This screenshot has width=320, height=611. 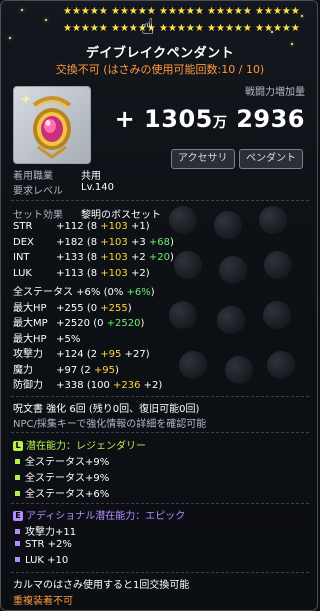 I want to click on stat-row: 最大MP +2520 (0 +2520), so click(x=78, y=321).